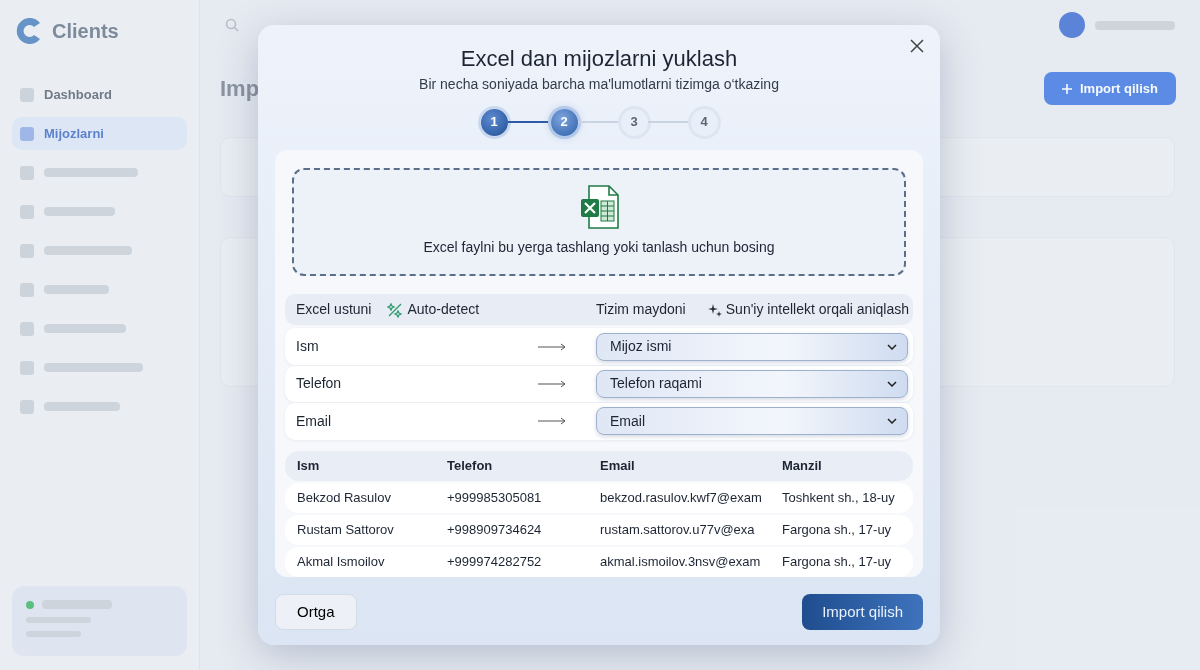 The height and width of the screenshot is (670, 1200). I want to click on table-cell-text: +999985305081, so click(495, 497).